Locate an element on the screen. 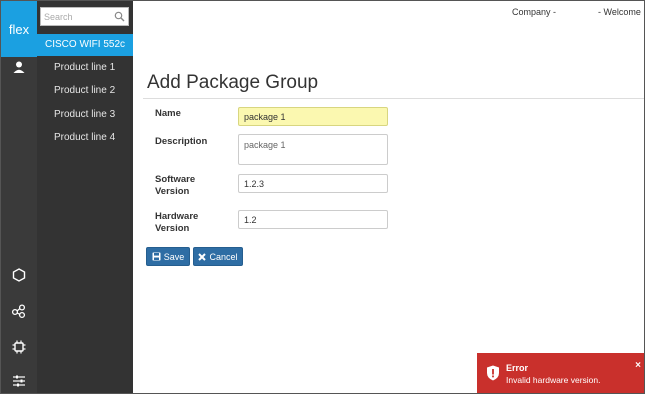  welcome-label: - Welcome is located at coordinates (621, 12).